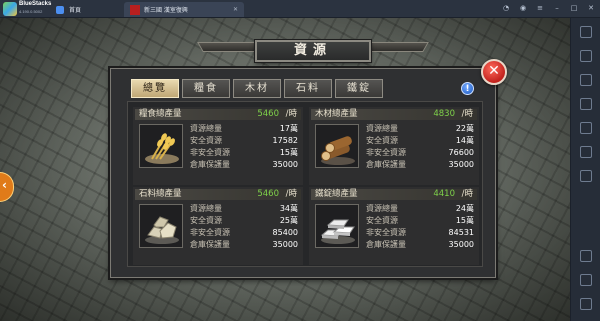  Describe the element at coordinates (586, 176) in the screenshot. I see `more-icon` at that location.